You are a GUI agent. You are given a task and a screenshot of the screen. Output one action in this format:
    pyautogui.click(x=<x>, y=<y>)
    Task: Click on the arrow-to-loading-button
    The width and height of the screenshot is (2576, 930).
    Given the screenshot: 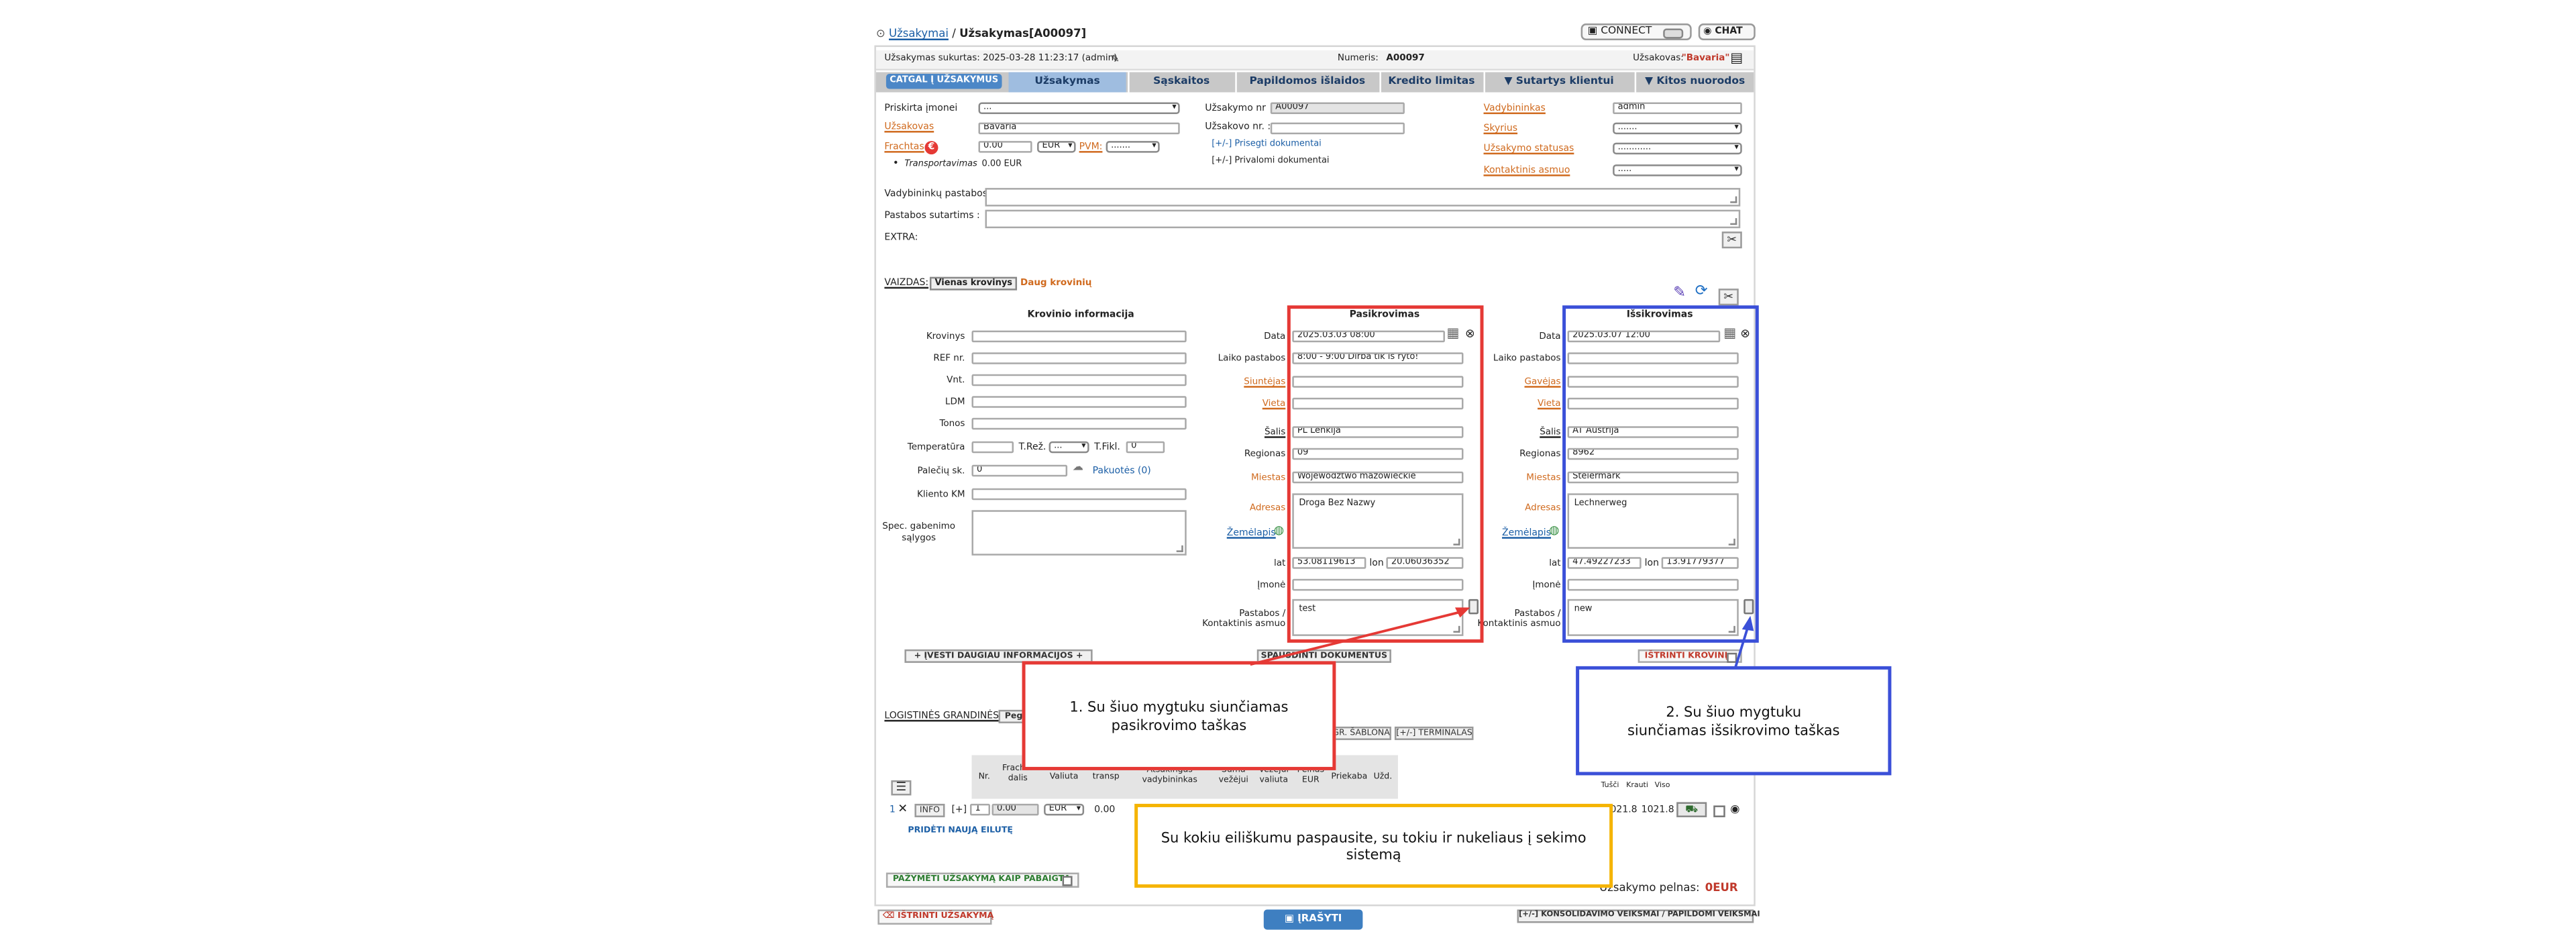 What is the action you would take?
    pyautogui.click(x=1358, y=637)
    